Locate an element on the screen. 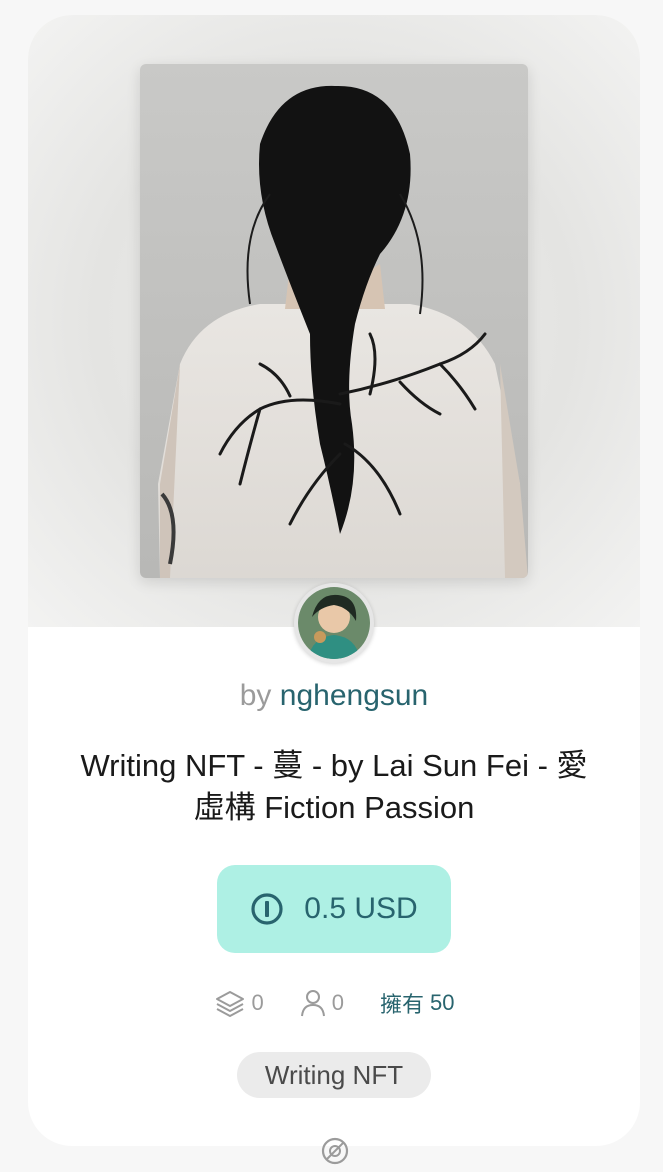 This screenshot has width=663, height=1172. coin-icon is located at coordinates (267, 909).